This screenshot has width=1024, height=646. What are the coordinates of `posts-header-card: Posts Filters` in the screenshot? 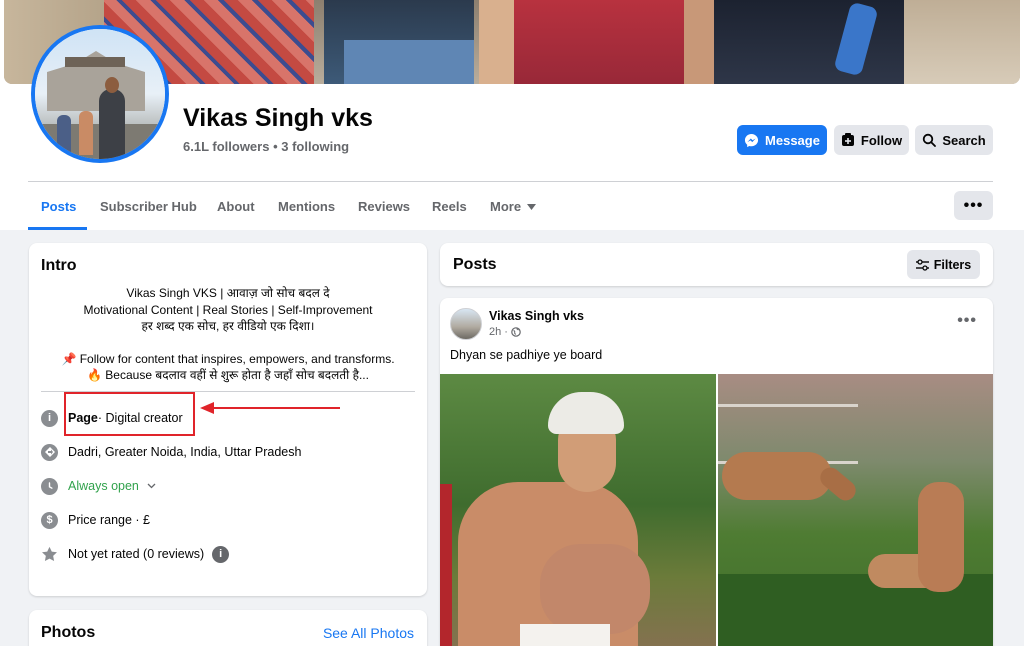 It's located at (716, 264).